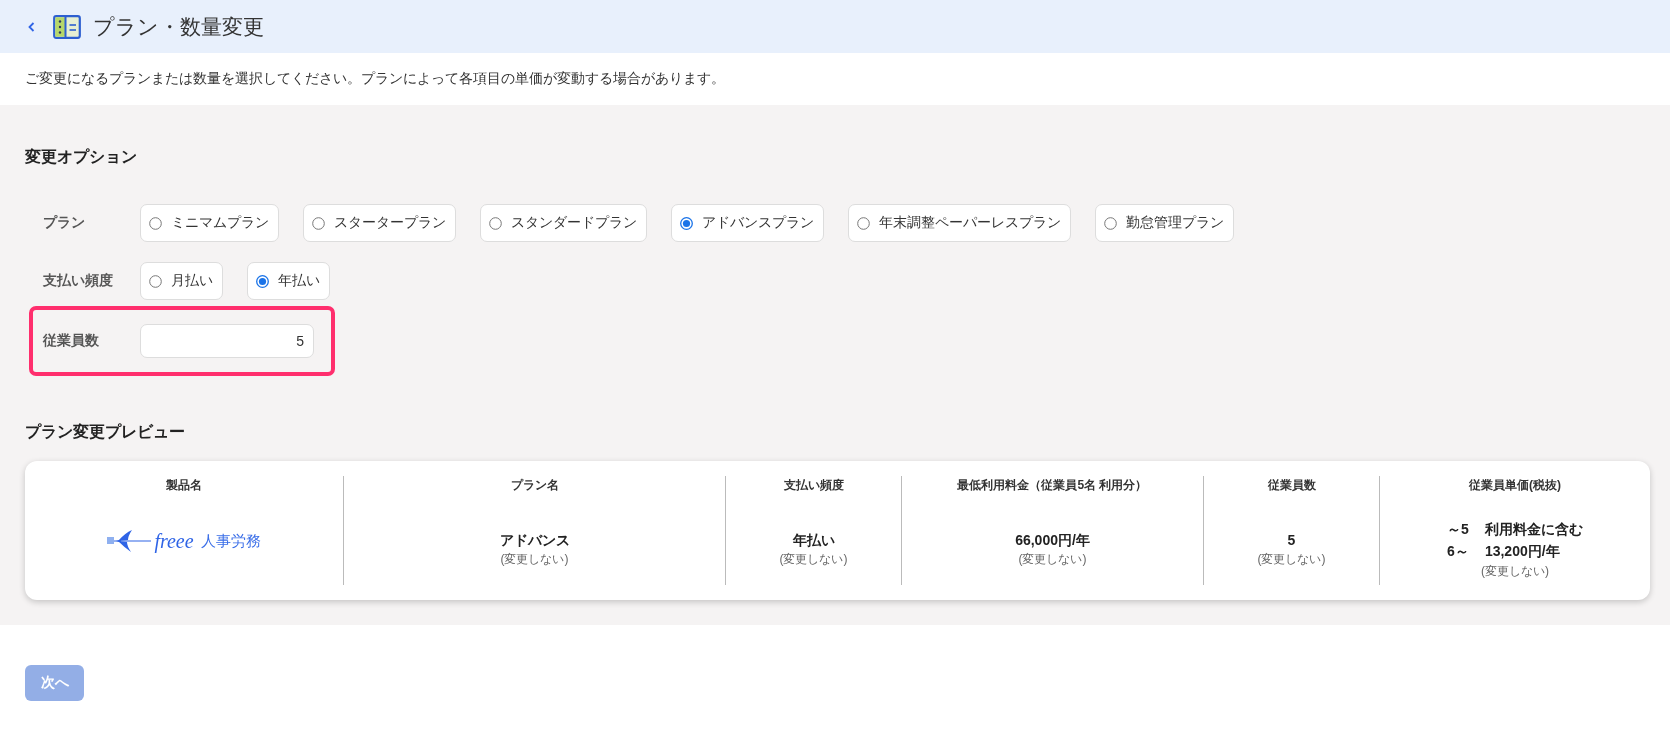  I want to click on radio-option: スタータープラン, so click(379, 223).